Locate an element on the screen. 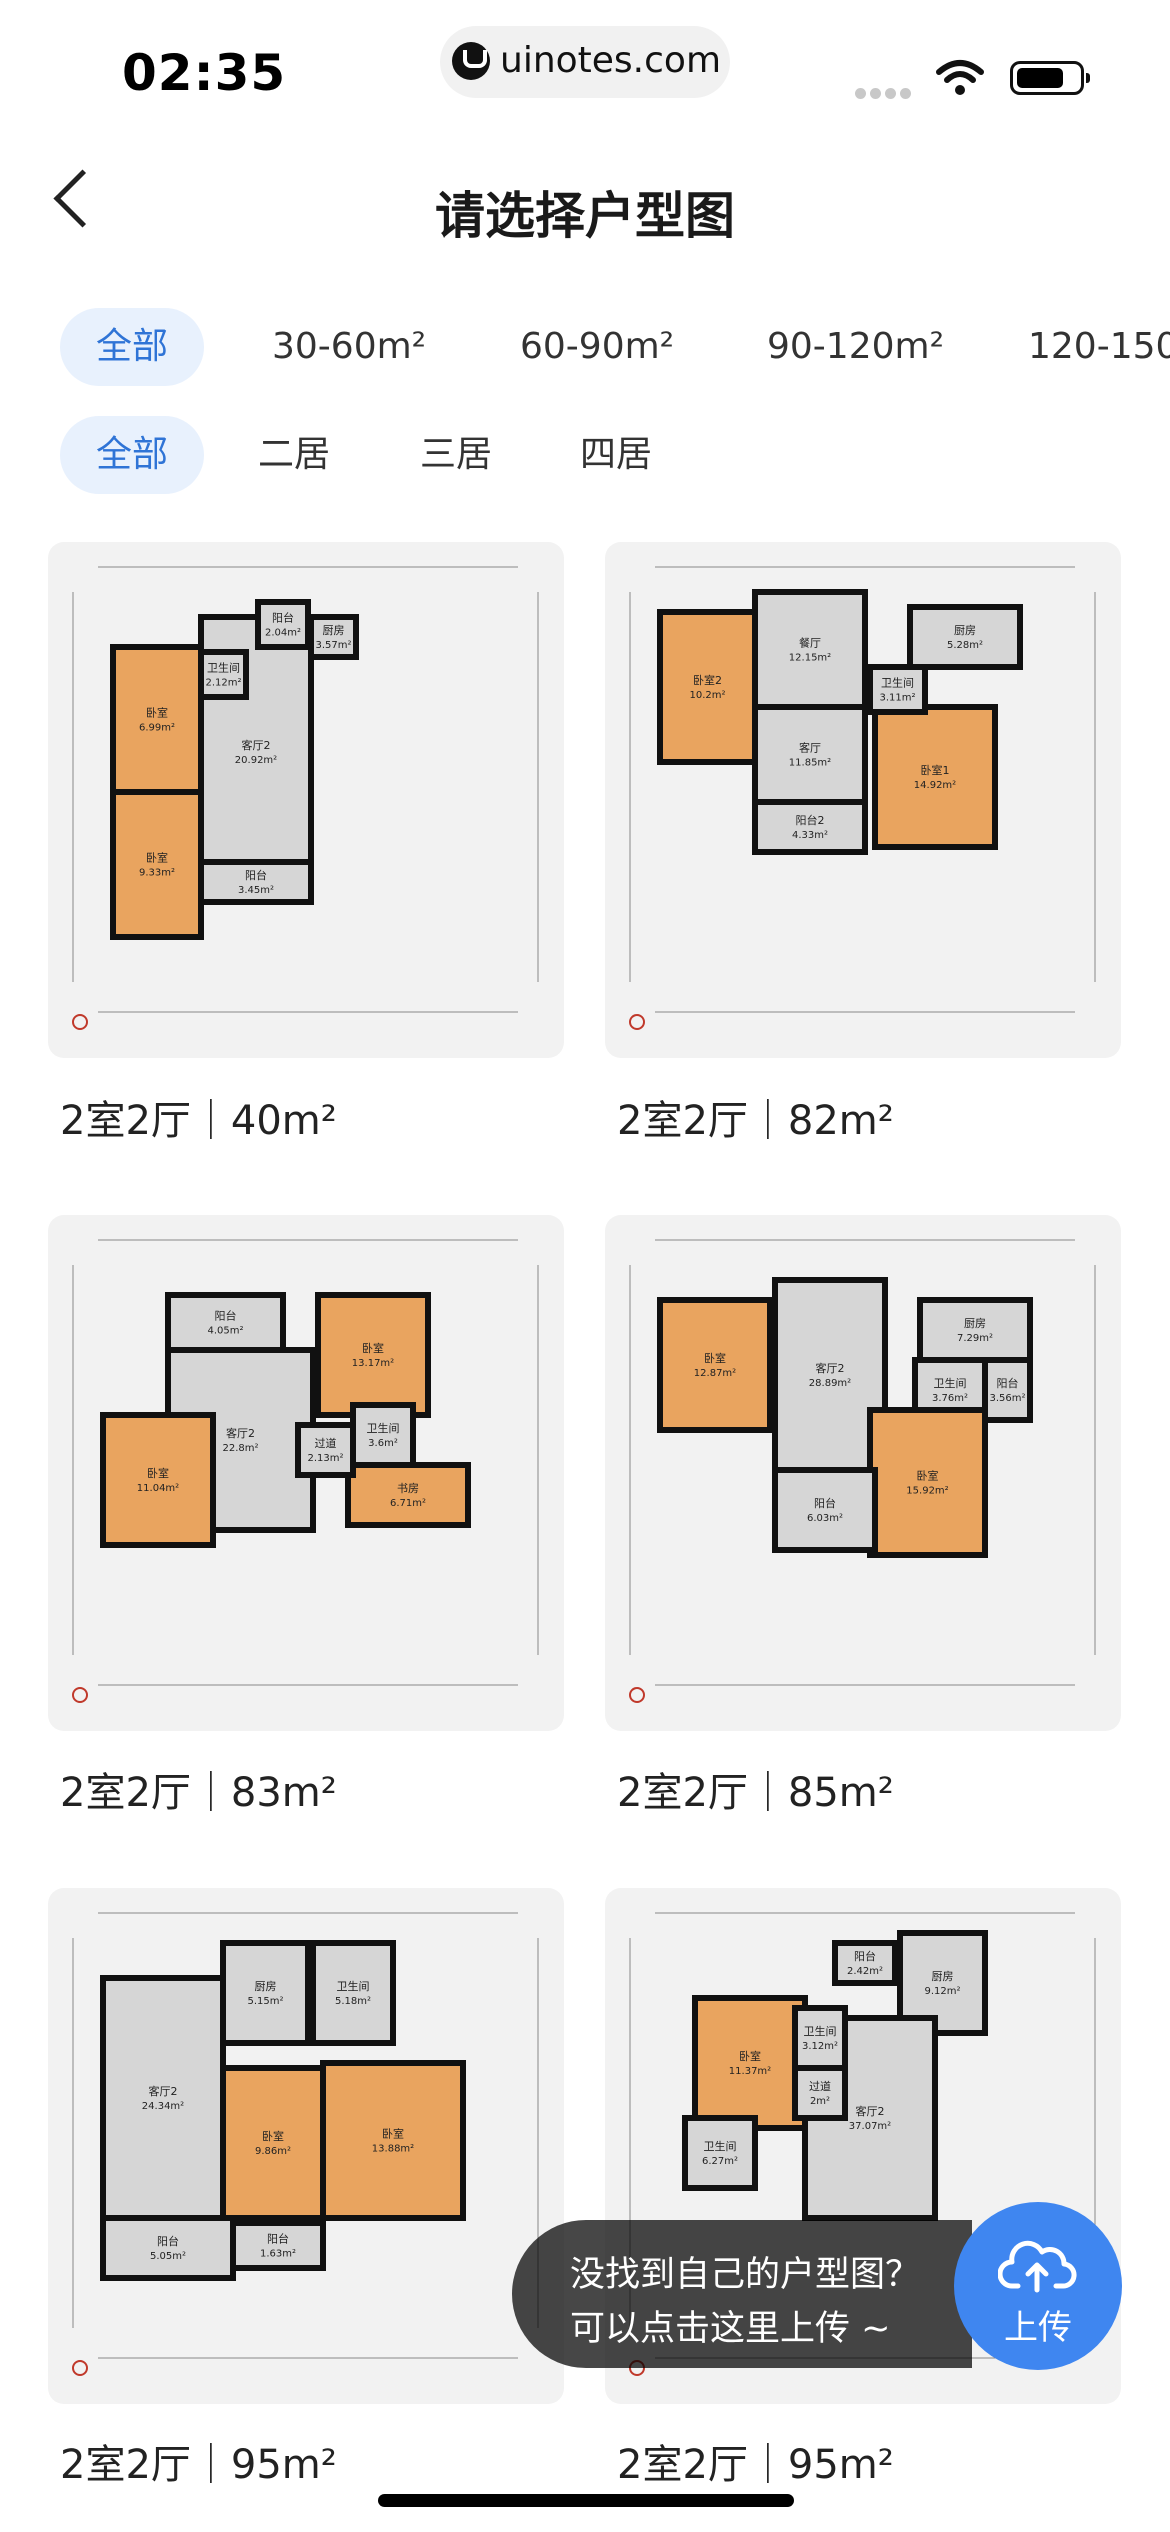 The width and height of the screenshot is (1170, 2532). area-filter-120-150: 120-150m² is located at coordinates (1099, 347).